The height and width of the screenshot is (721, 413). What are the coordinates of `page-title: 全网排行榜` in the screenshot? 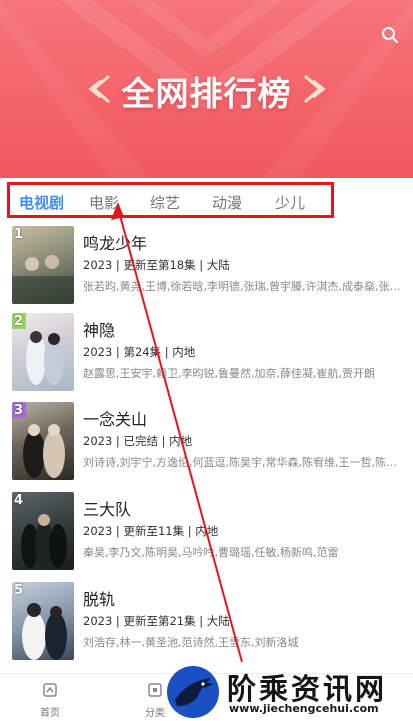 It's located at (206, 93).